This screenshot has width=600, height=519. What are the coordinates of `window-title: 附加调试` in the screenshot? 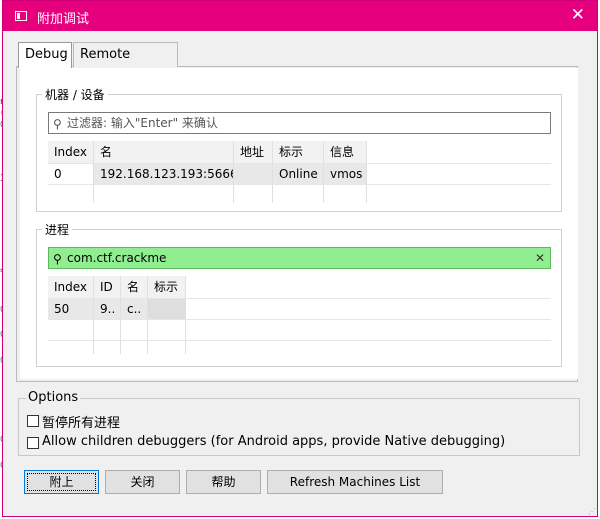 It's located at (63, 19).